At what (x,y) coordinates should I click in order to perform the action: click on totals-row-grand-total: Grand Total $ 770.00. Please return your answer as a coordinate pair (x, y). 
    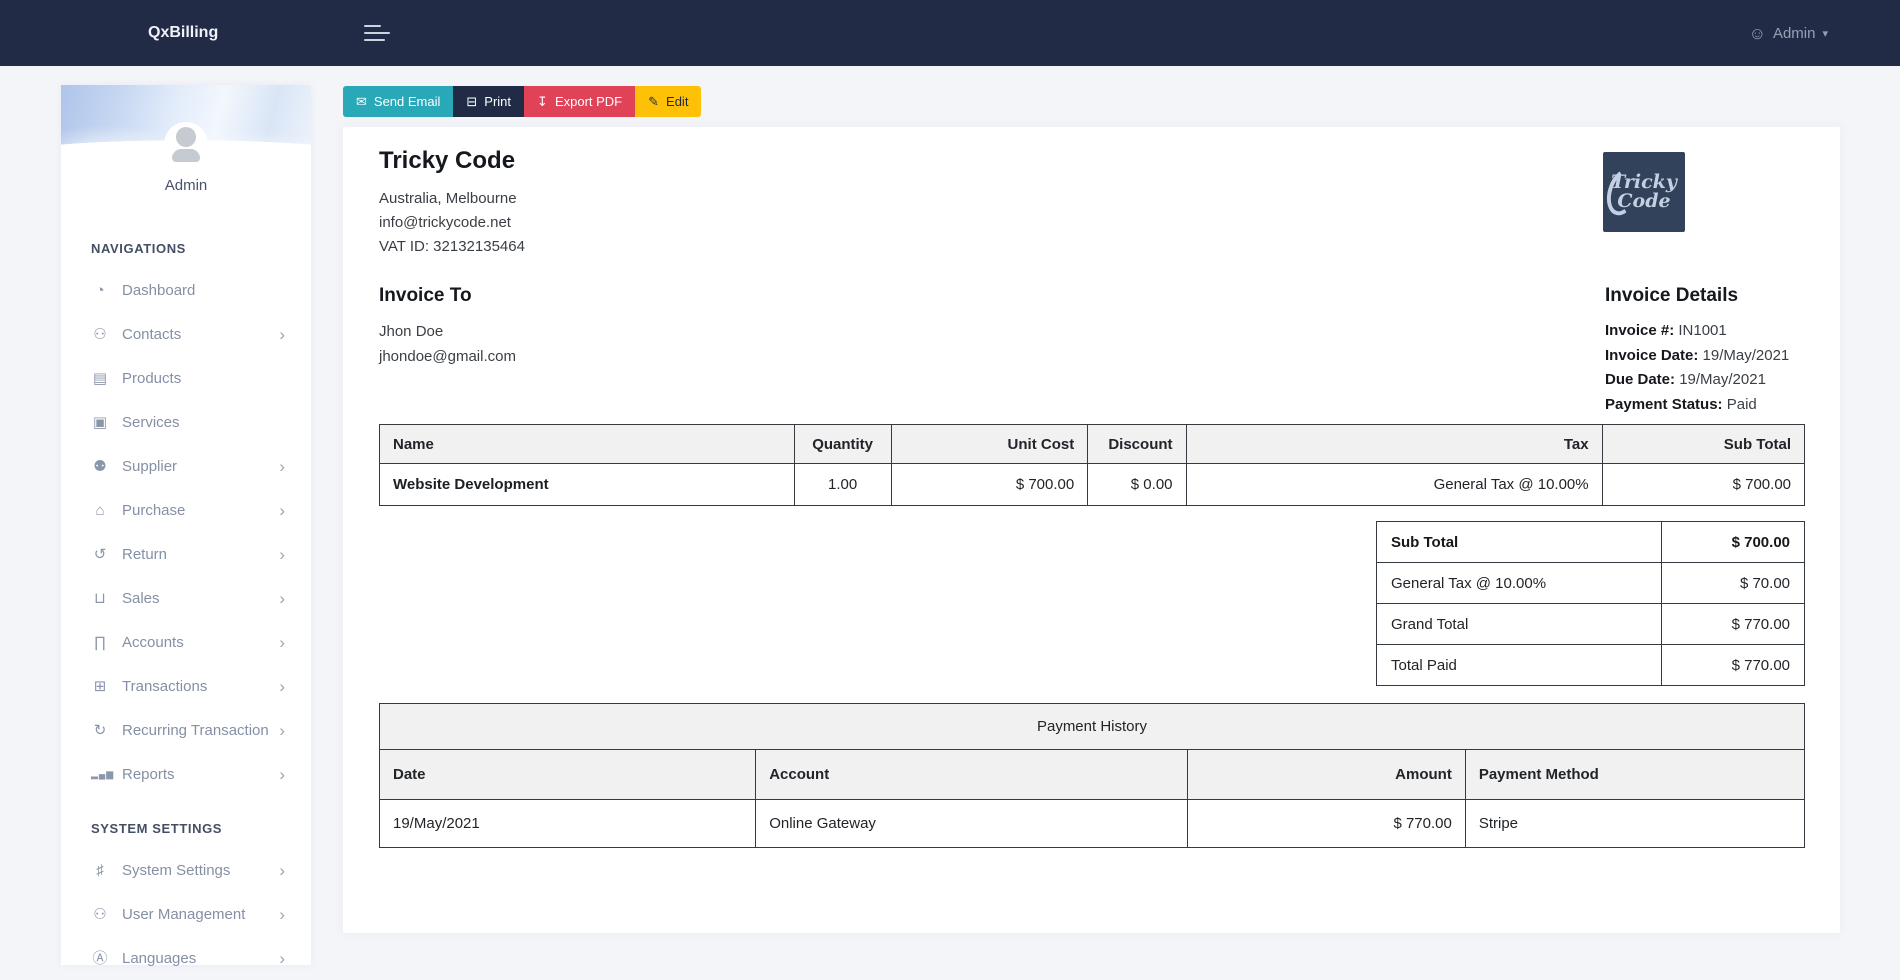
    Looking at the image, I should click on (1591, 624).